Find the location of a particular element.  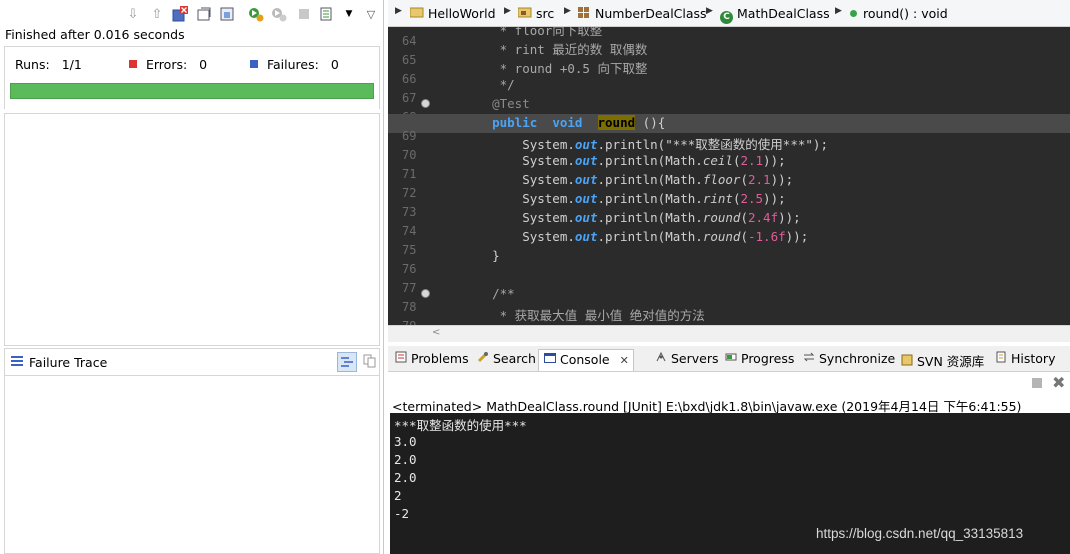

failure-icon is located at coordinates (254, 64).